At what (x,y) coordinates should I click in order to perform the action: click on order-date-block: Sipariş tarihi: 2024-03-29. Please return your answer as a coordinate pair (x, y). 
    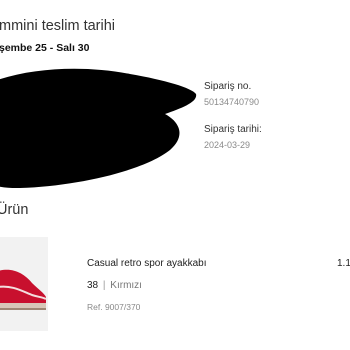
    Looking at the image, I should click on (233, 137).